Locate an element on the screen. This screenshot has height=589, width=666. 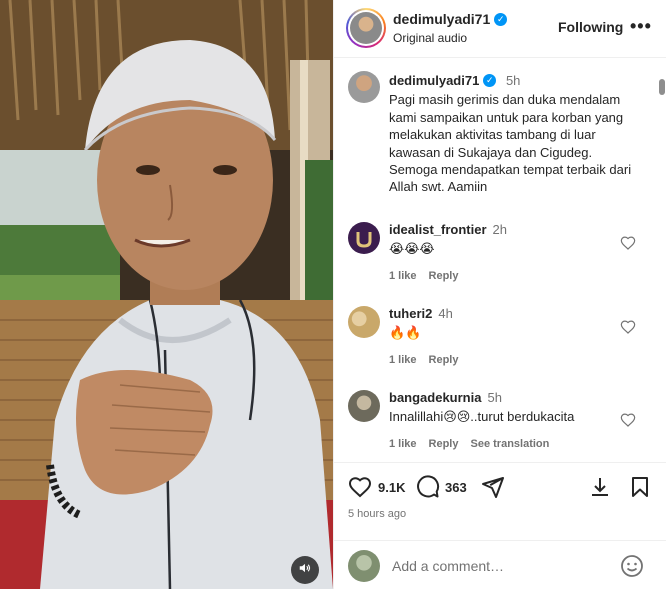
like-heart-icon is located at coordinates (360, 487).